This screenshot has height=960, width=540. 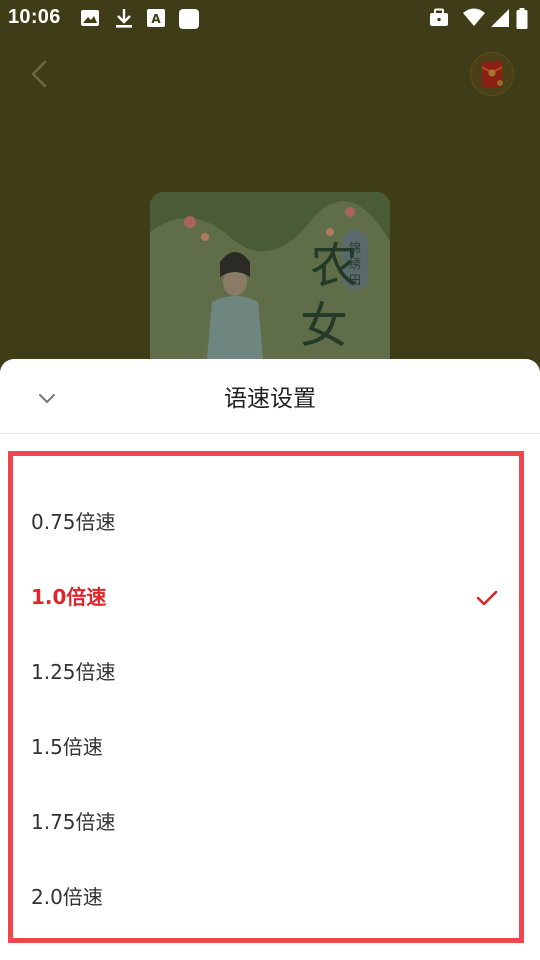 What do you see at coordinates (67, 897) in the screenshot?
I see `speed-option-label: 2.0倍速` at bounding box center [67, 897].